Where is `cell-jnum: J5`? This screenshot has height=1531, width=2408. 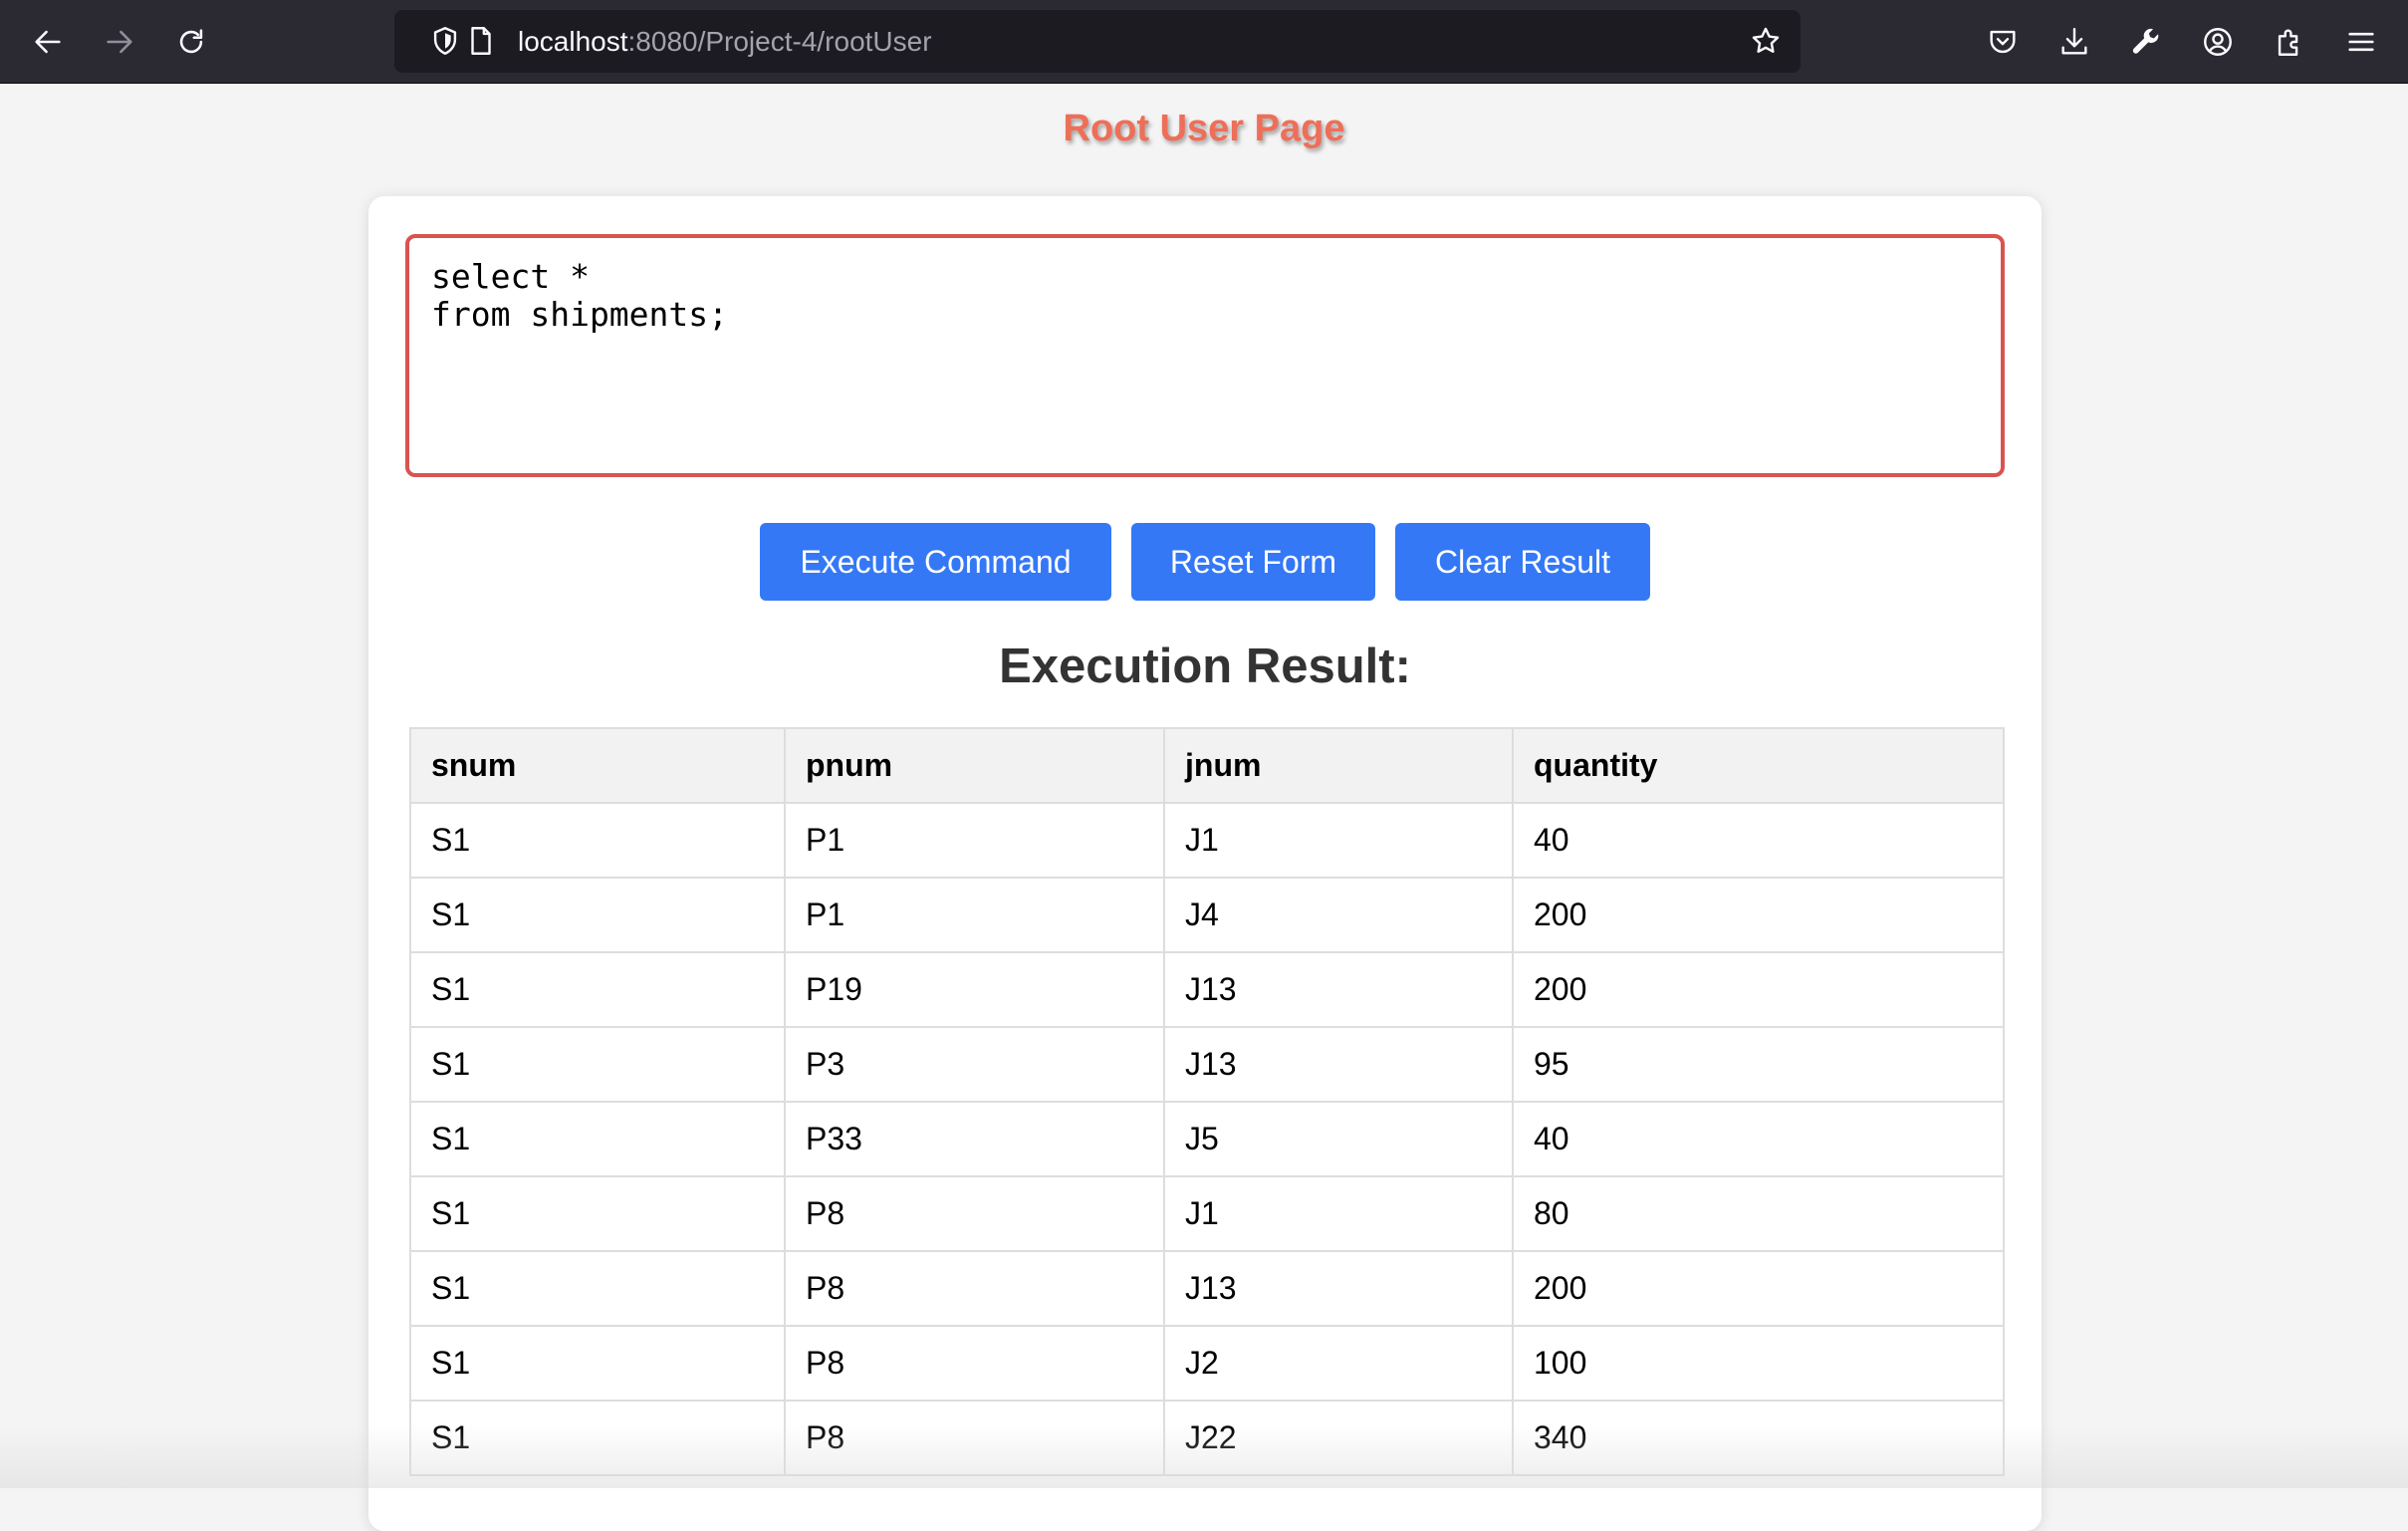
cell-jnum: J5 is located at coordinates (1338, 1139).